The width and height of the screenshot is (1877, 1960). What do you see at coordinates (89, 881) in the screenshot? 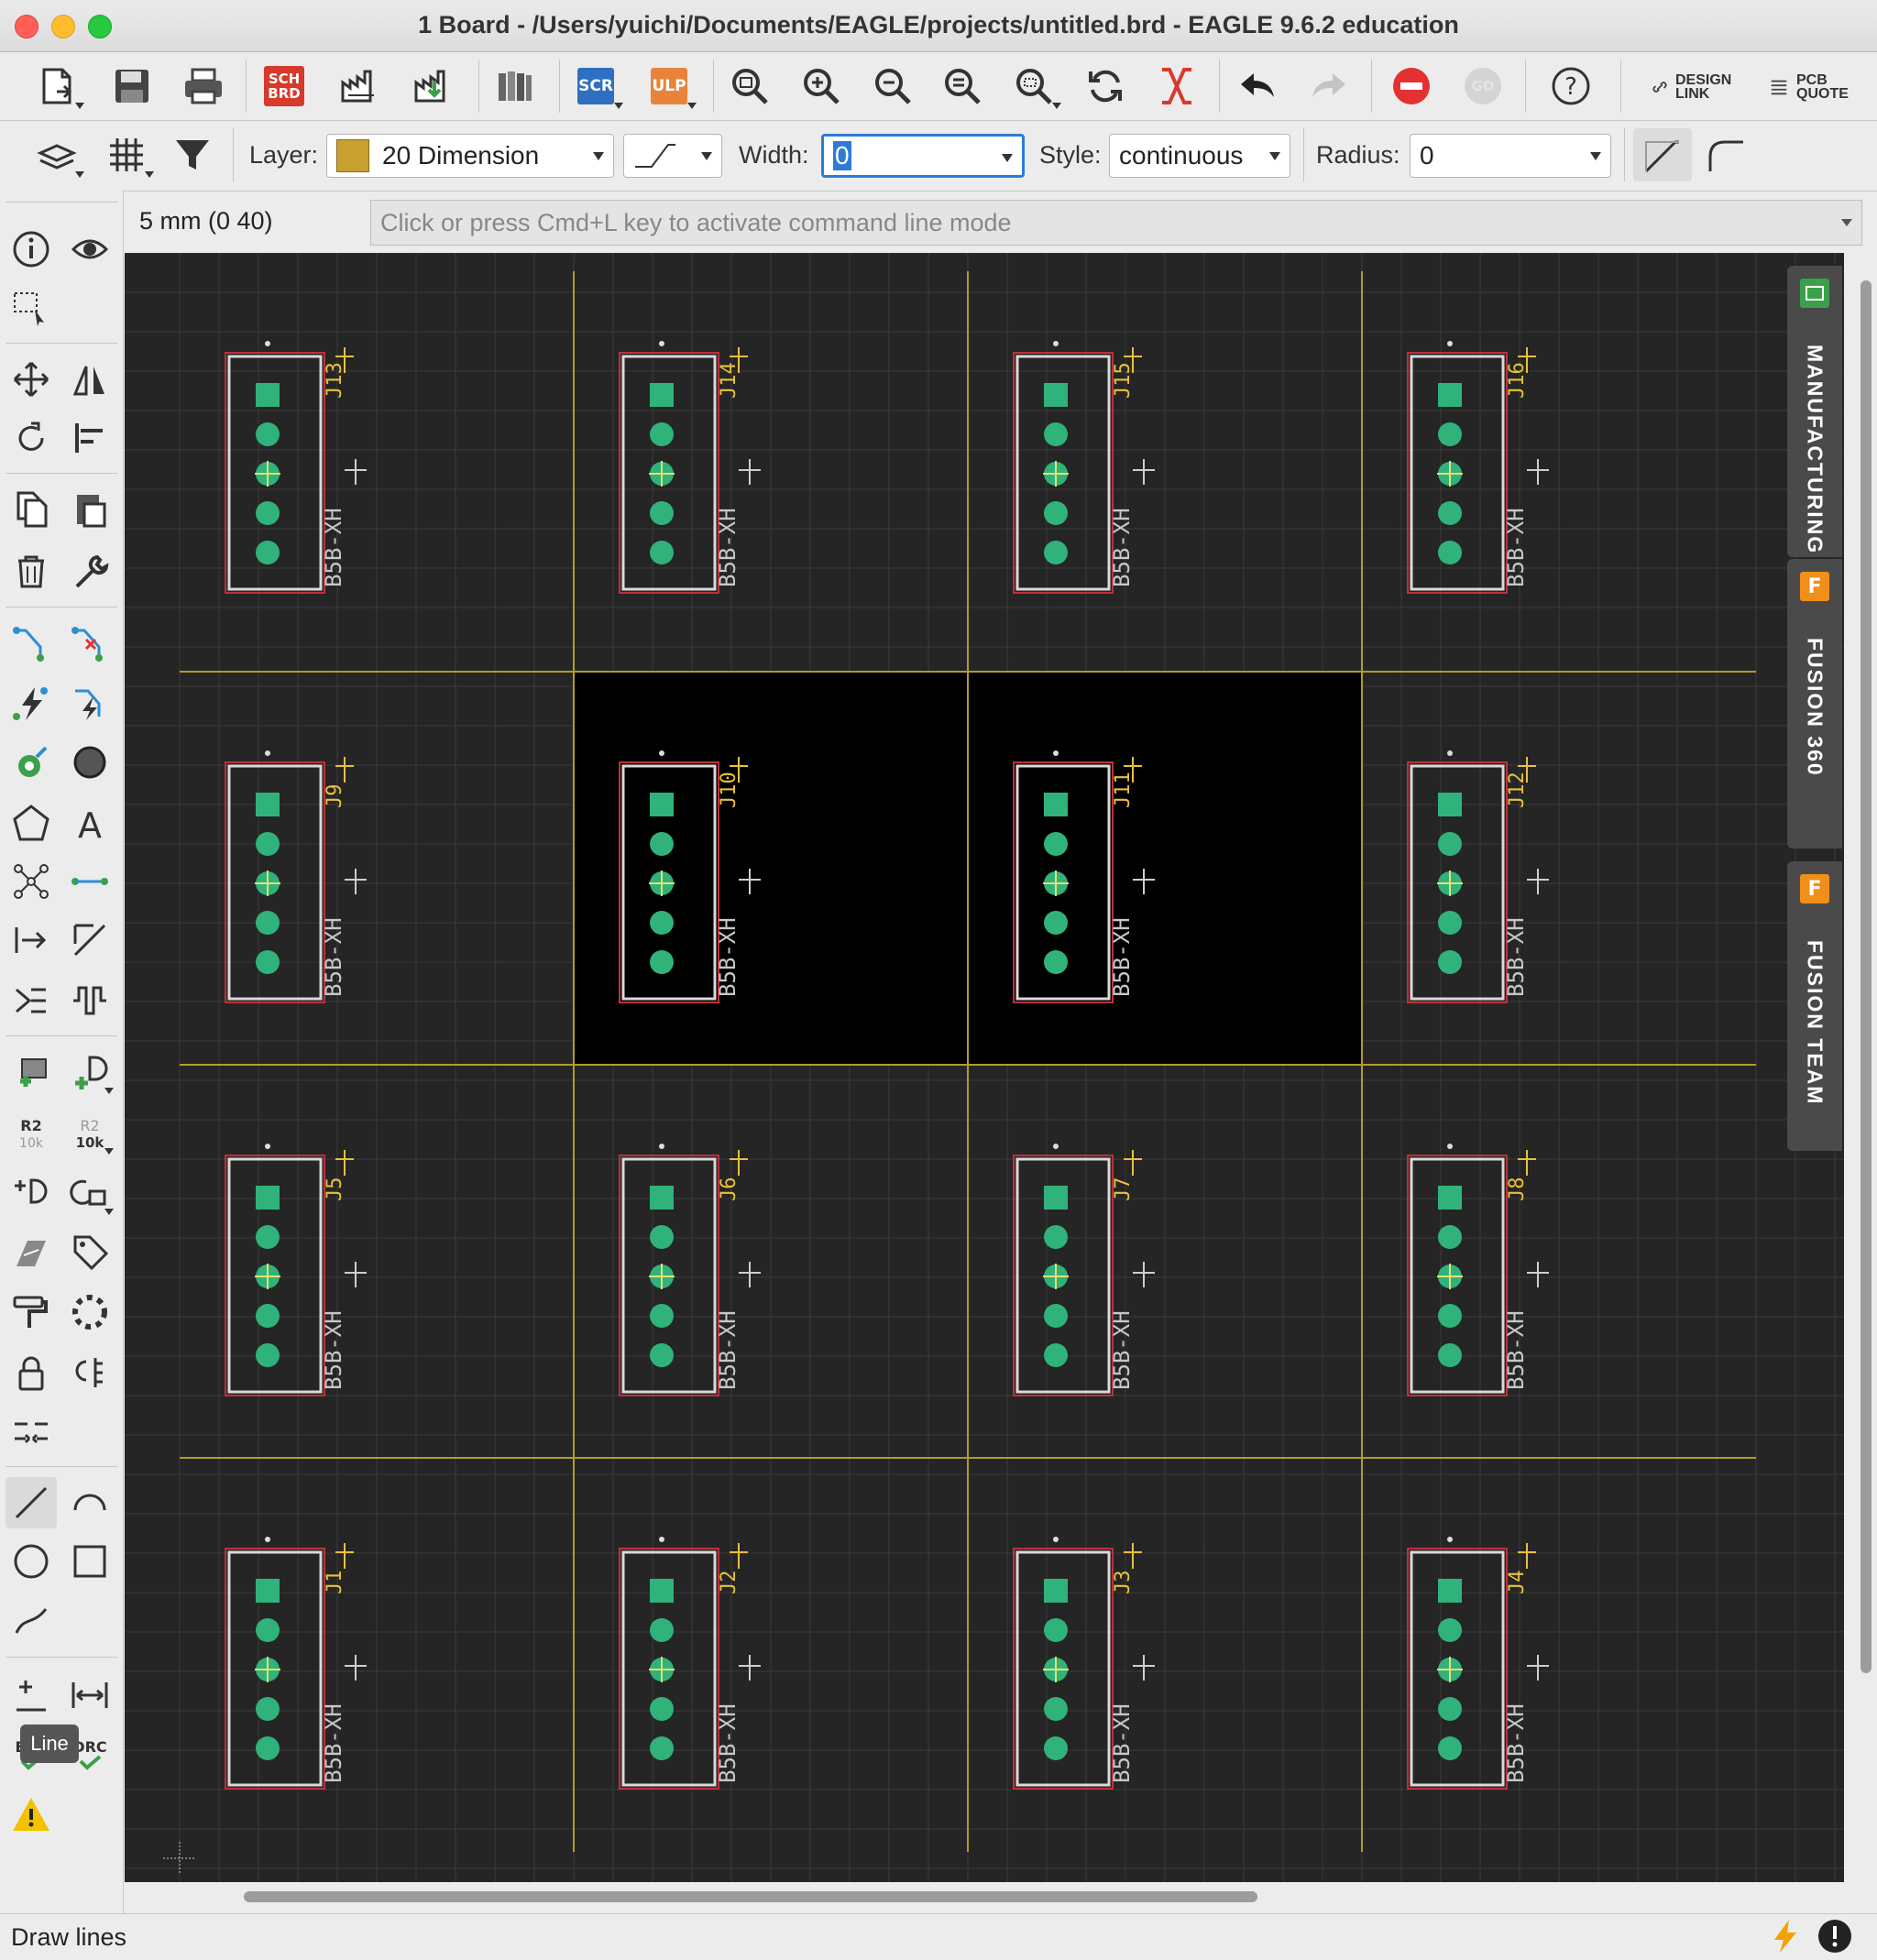
I see `meander-icon` at bounding box center [89, 881].